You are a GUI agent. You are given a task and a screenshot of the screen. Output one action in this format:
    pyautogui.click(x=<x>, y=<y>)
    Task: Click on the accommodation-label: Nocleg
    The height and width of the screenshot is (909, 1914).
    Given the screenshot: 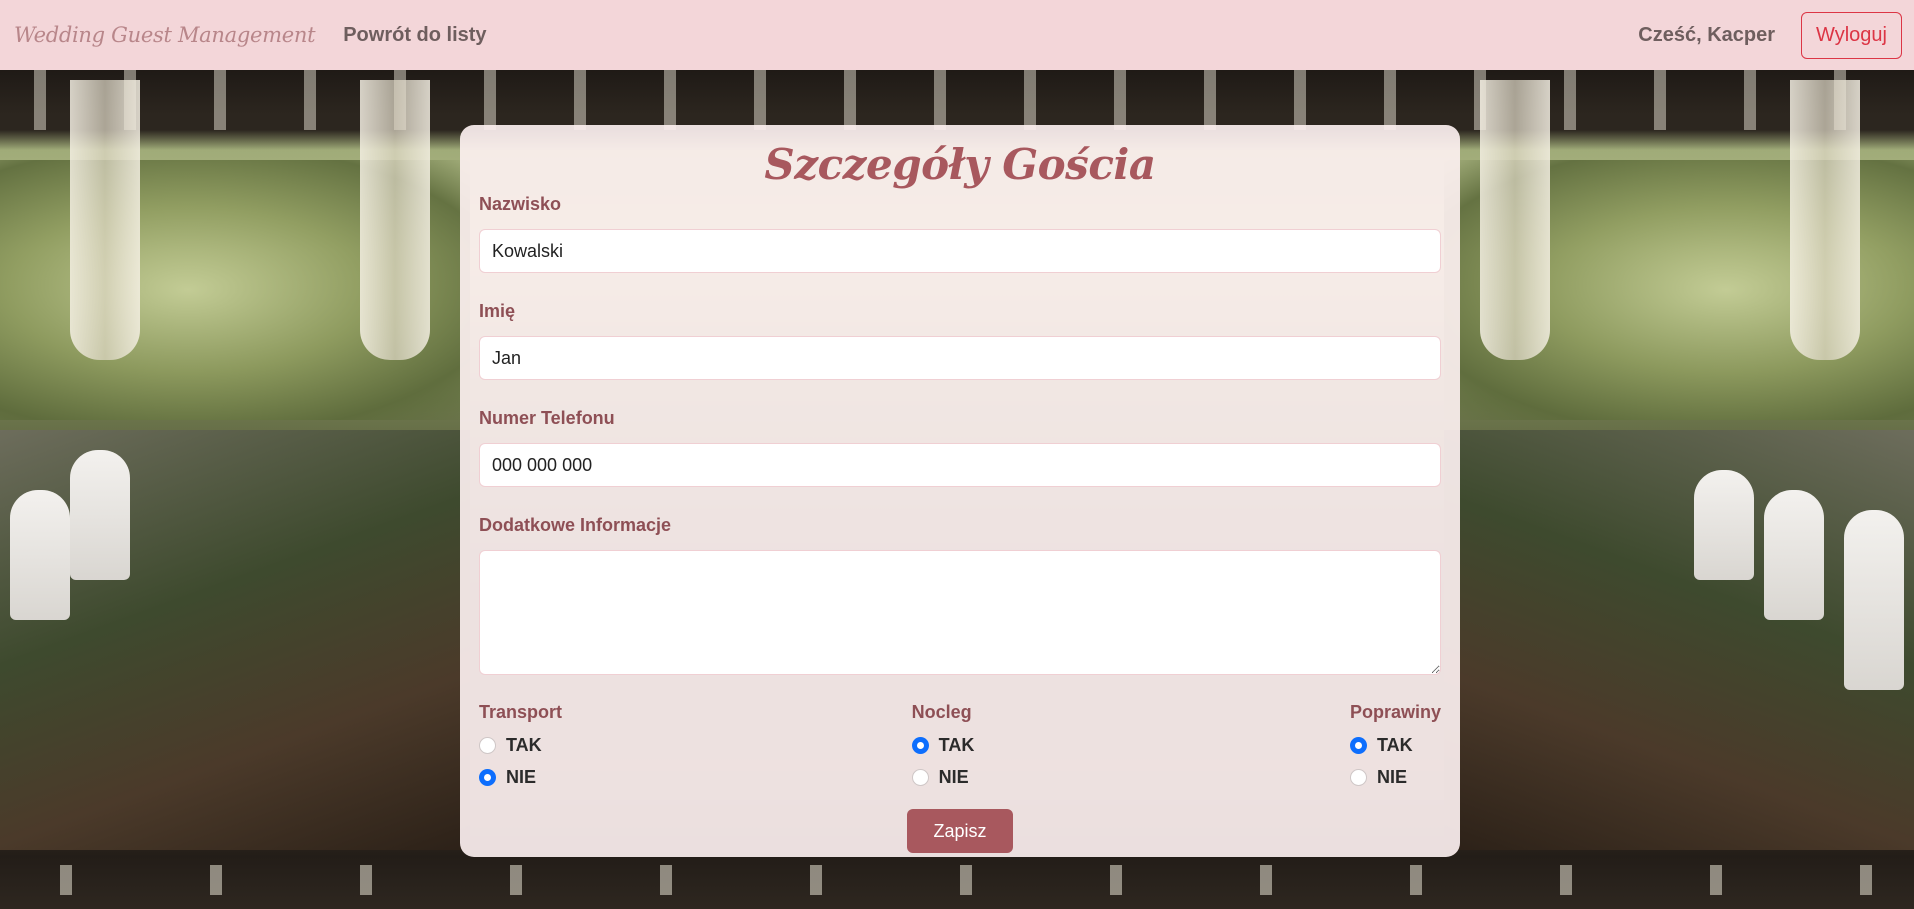 What is the action you would take?
    pyautogui.click(x=941, y=712)
    